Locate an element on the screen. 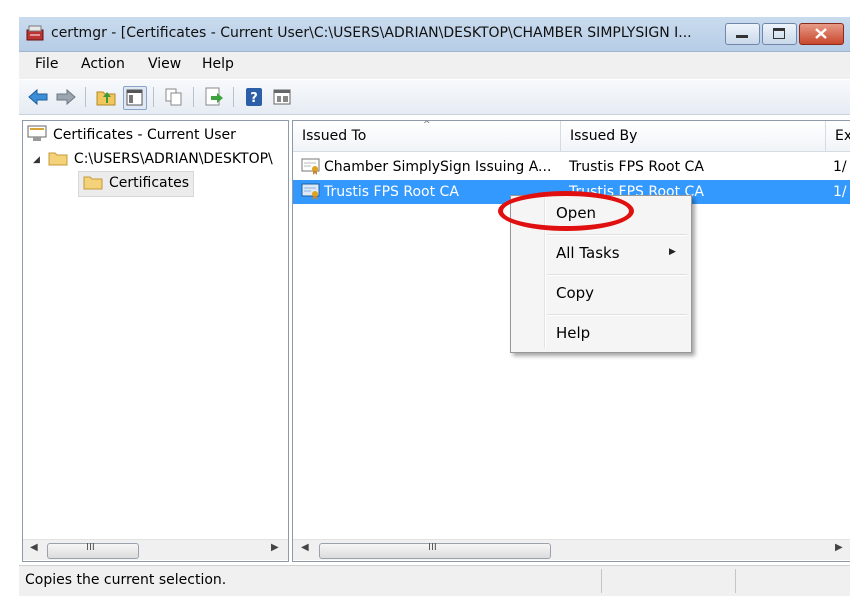 The height and width of the screenshot is (597, 850). certificate-store-icon is located at coordinates (37, 135).